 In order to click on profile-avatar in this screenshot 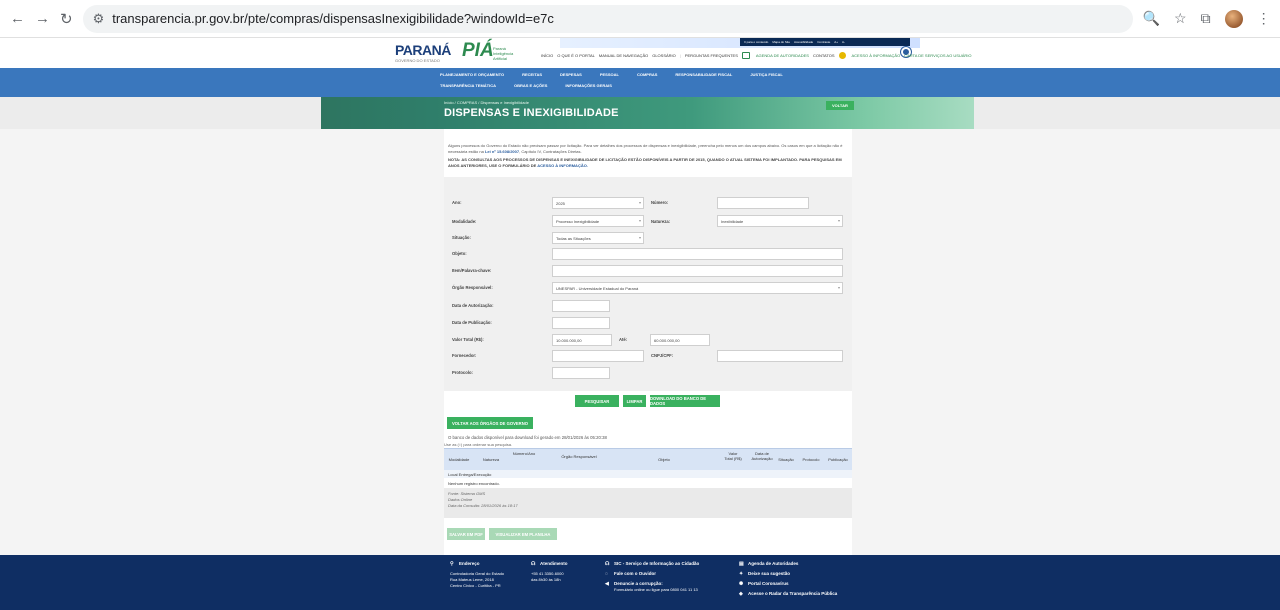, I will do `click(1233, 18)`.